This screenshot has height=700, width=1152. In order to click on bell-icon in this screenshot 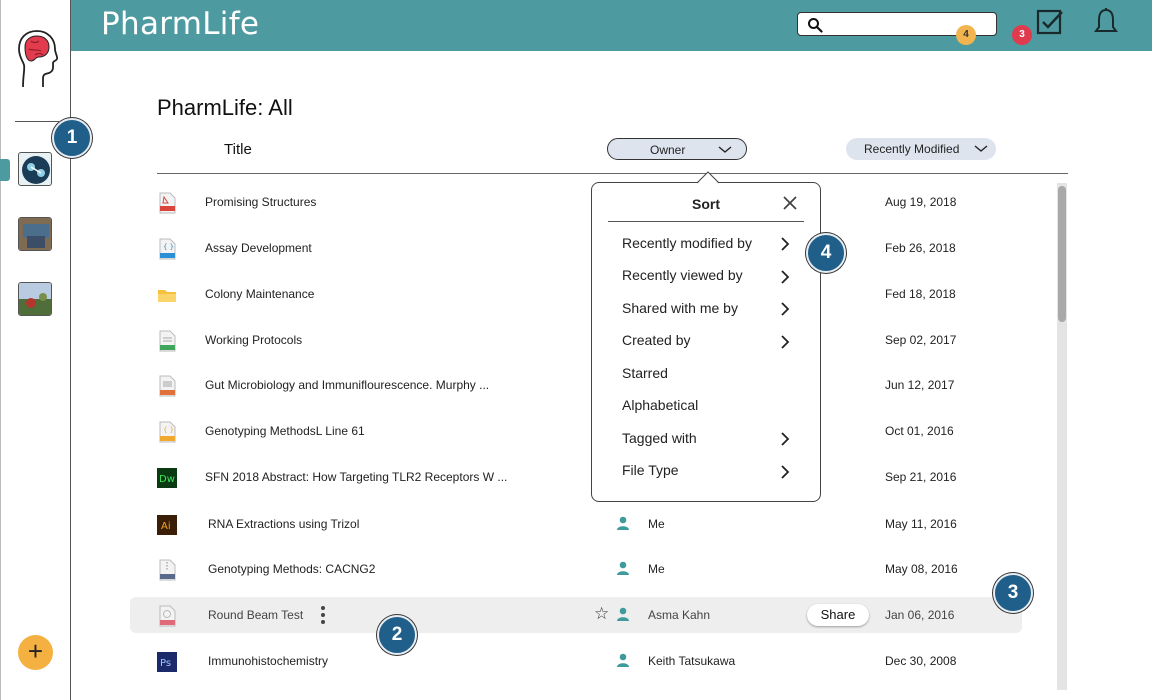, I will do `click(1106, 23)`.